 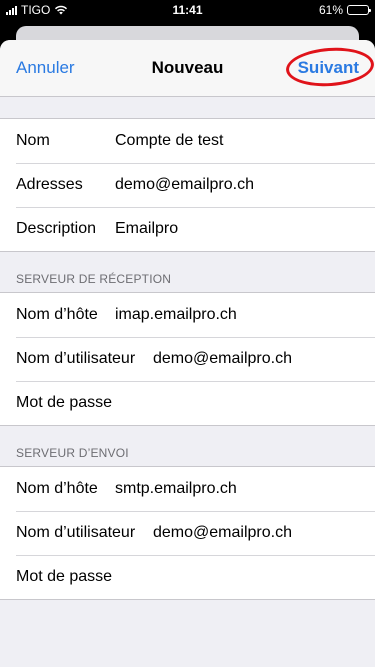 I want to click on description-field: Emailpro, so click(x=245, y=229).